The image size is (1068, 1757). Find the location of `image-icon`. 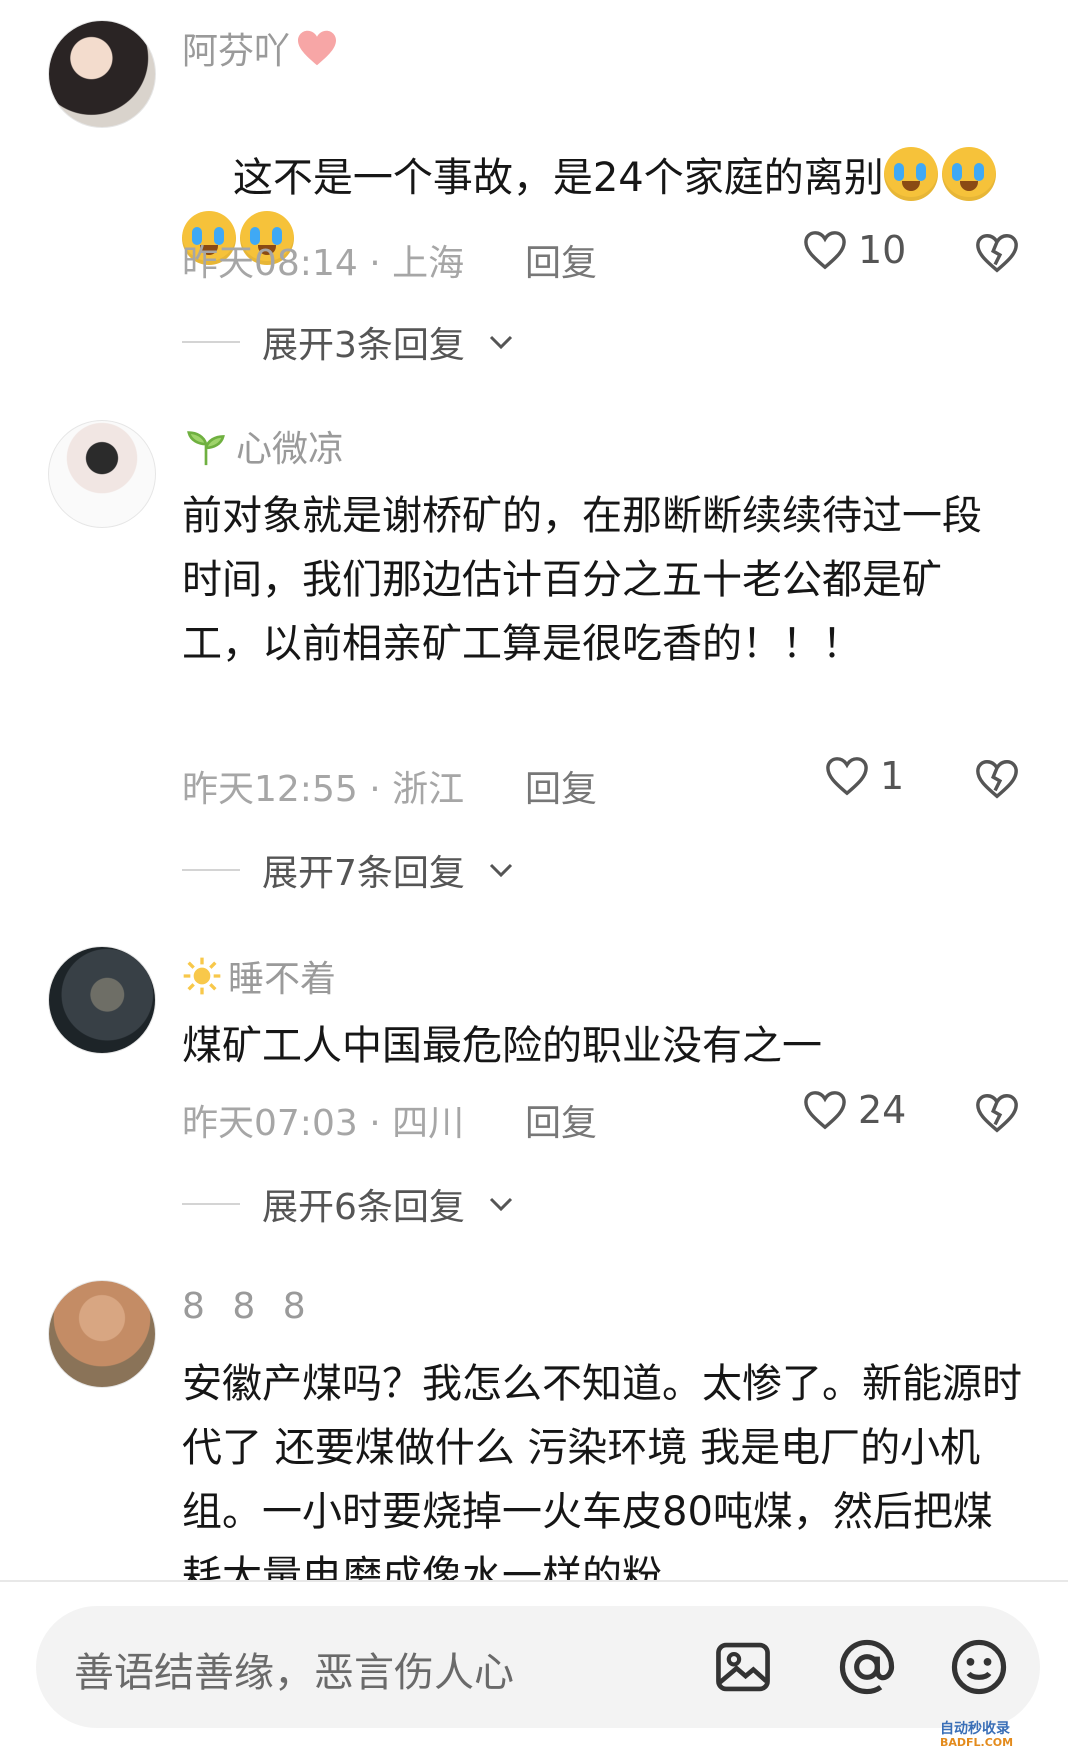

image-icon is located at coordinates (743, 1667).